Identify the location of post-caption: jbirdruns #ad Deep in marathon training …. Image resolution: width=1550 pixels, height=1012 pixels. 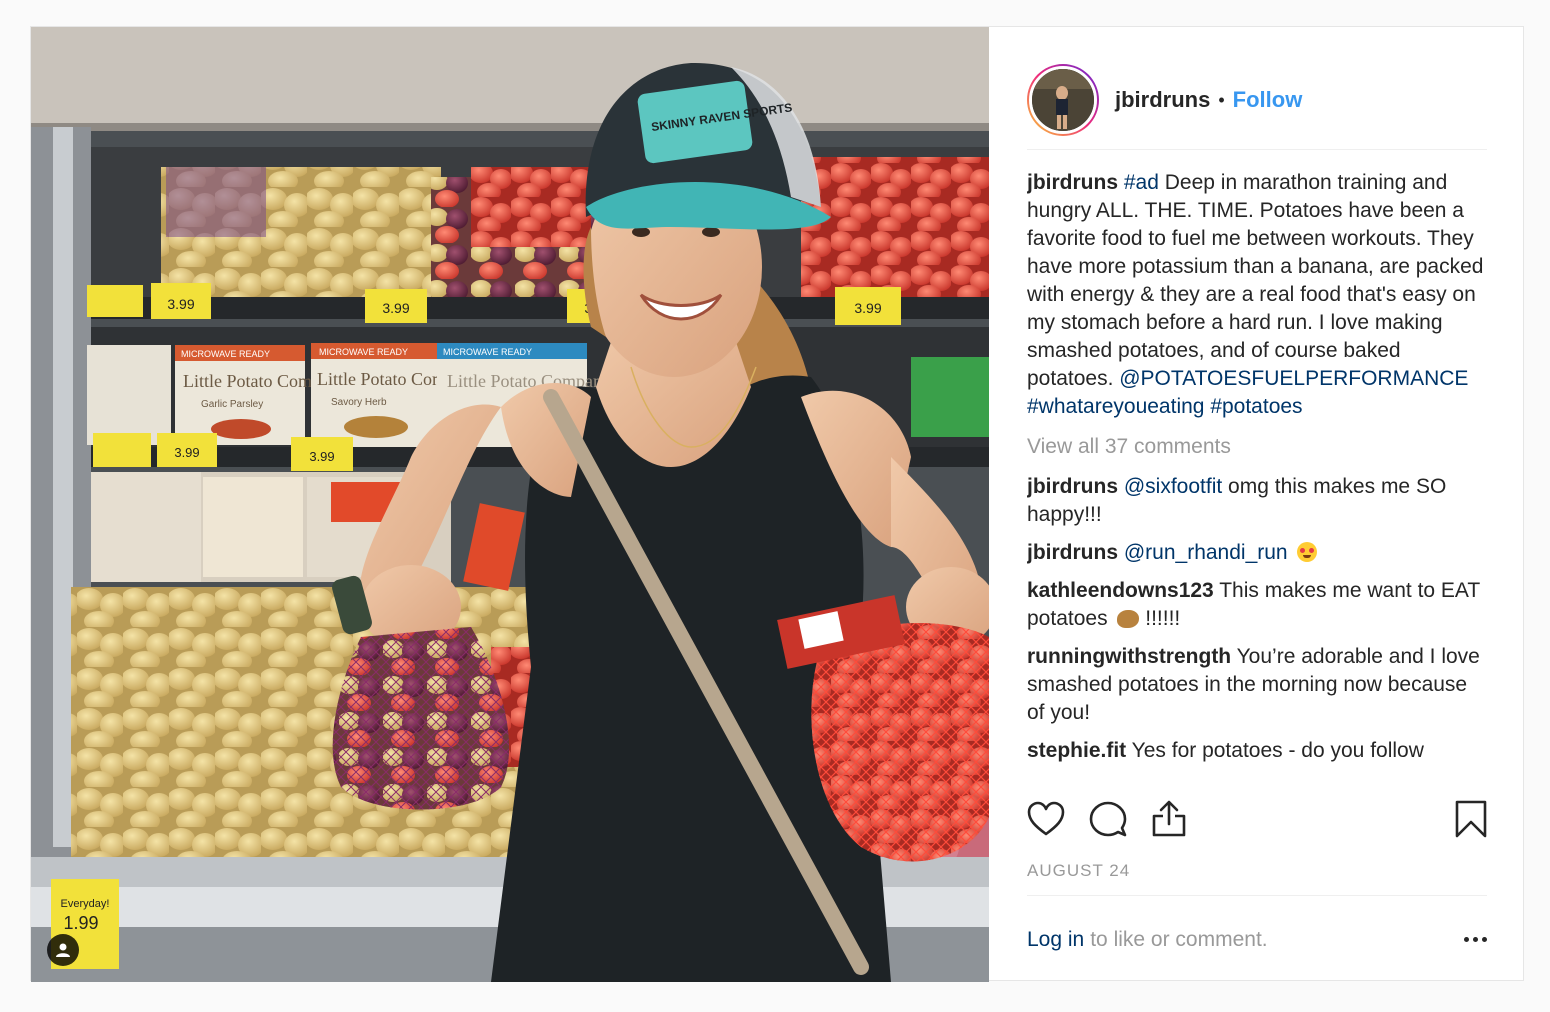
(1257, 295).